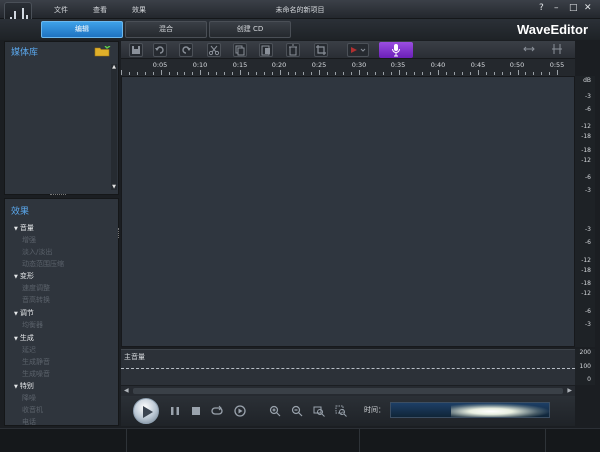  What do you see at coordinates (478, 65) in the screenshot?
I see `ruler-label: 0:45` at bounding box center [478, 65].